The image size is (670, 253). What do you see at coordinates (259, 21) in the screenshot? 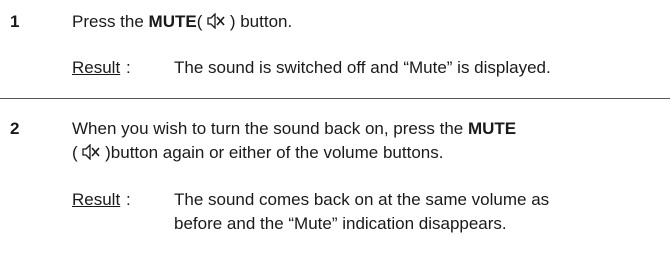
I see `instruction-text: ) button.` at bounding box center [259, 21].